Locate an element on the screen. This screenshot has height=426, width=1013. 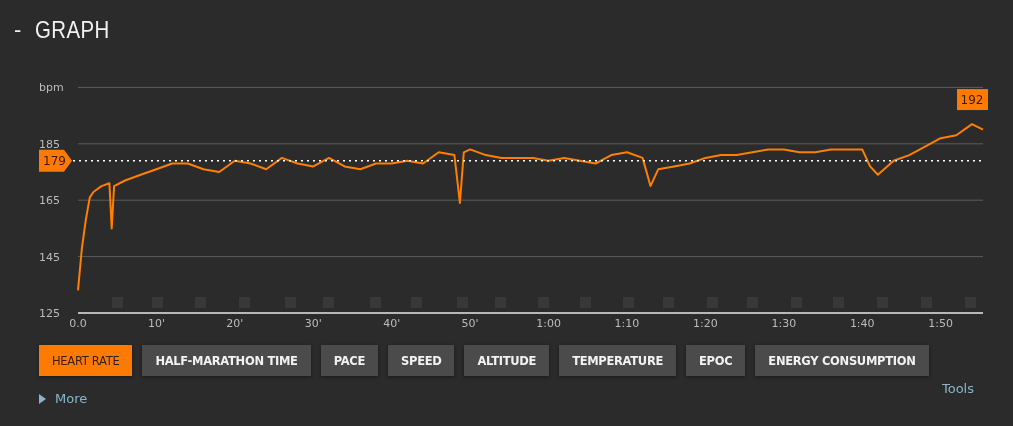
axis-label: 0.0 is located at coordinates (78, 323).